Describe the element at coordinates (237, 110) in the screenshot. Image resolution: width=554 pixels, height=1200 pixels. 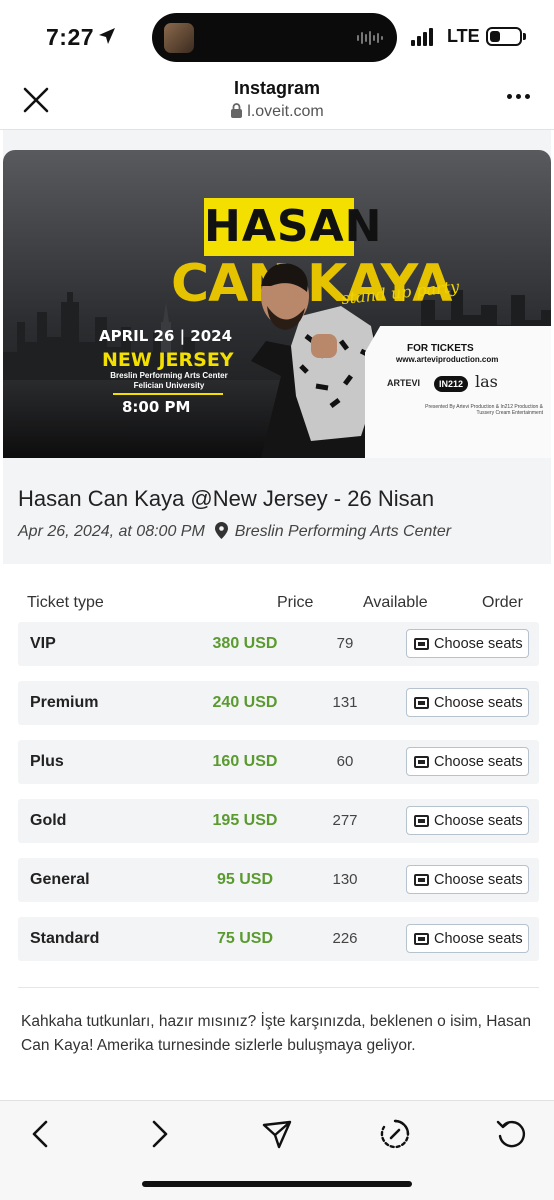
I see `lock-icon` at that location.